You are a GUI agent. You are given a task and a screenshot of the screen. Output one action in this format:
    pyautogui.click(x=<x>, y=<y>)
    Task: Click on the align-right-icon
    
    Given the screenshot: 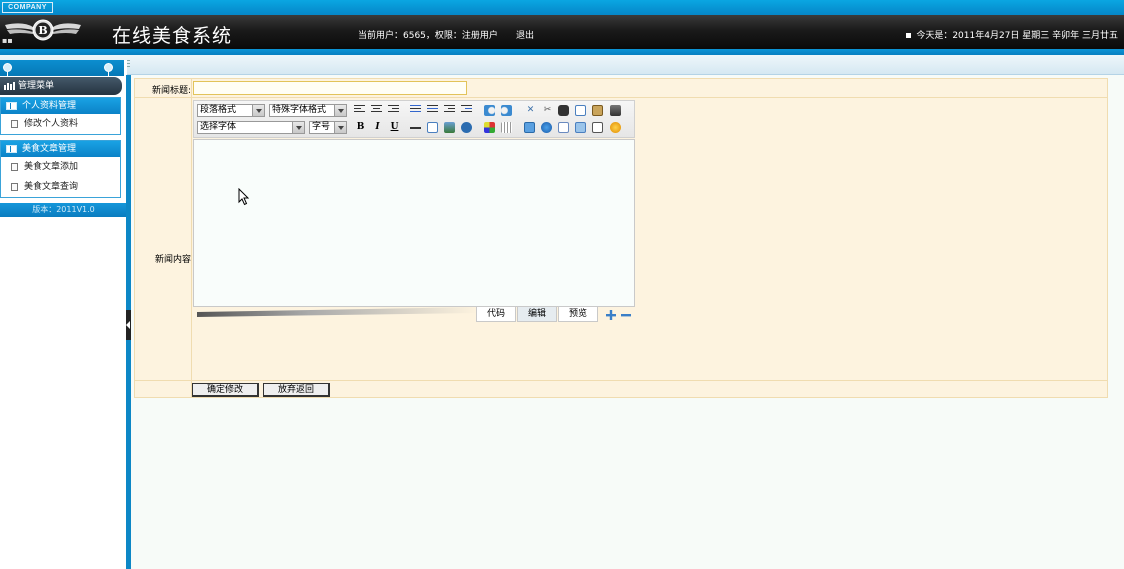 What is the action you would take?
    pyautogui.click(x=393, y=109)
    